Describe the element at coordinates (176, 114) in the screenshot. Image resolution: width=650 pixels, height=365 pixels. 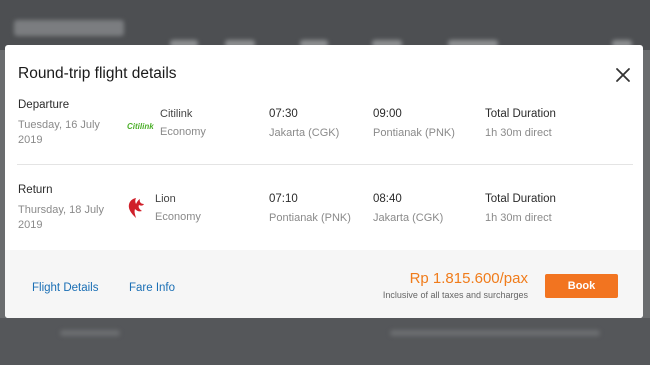
I see `departure-airline: Citilink` at that location.